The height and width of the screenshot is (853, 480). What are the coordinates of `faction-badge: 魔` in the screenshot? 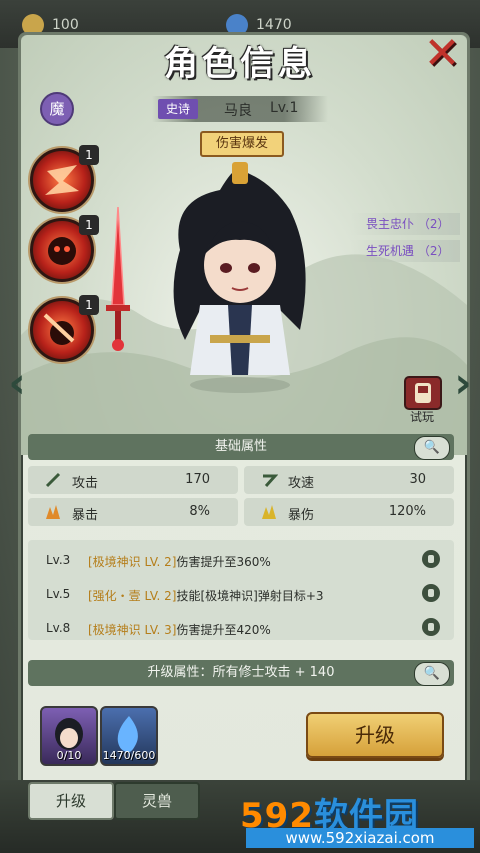 It's located at (57, 109).